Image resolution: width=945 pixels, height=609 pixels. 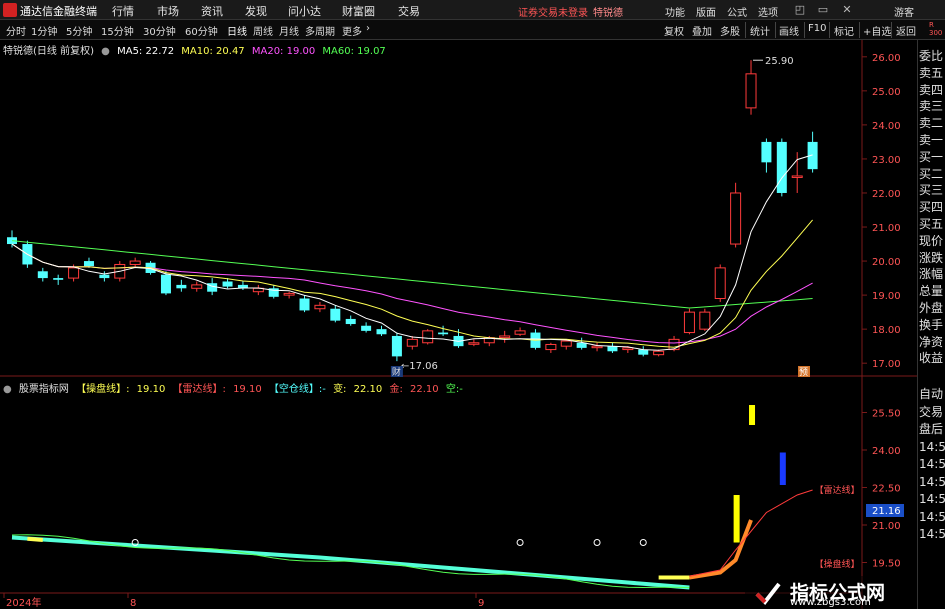 I want to click on op-line-value: 19.10, so click(x=151, y=389).